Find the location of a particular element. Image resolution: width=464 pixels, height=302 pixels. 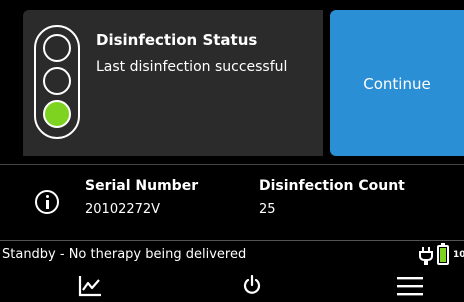

status-title: Disinfection Status is located at coordinates (177, 40).